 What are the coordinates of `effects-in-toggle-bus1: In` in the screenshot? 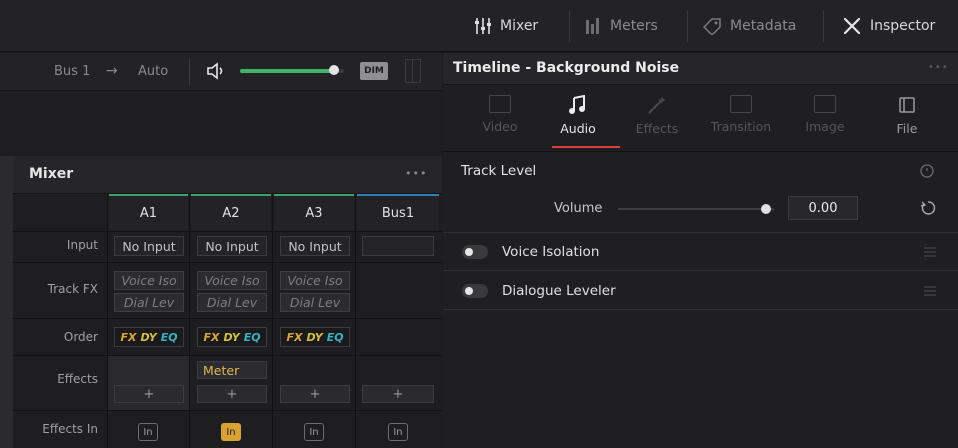 It's located at (398, 432).